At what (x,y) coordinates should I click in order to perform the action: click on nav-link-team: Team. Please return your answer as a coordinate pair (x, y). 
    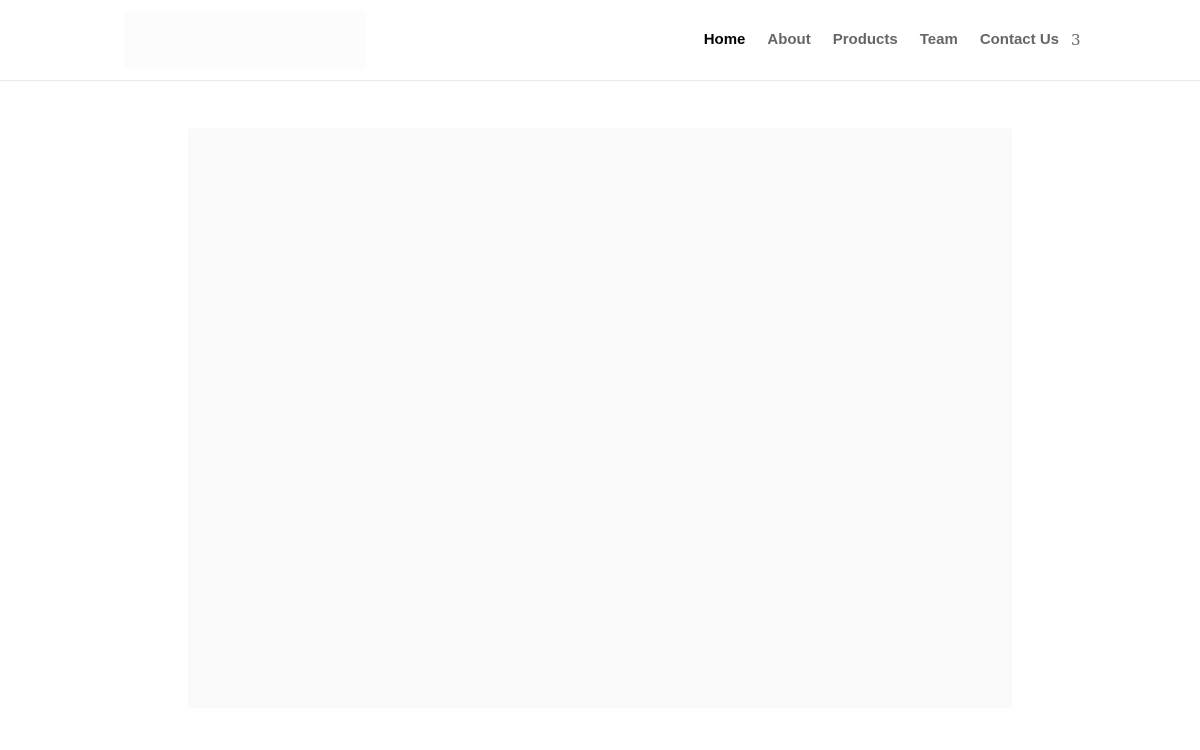
    Looking at the image, I should click on (939, 40).